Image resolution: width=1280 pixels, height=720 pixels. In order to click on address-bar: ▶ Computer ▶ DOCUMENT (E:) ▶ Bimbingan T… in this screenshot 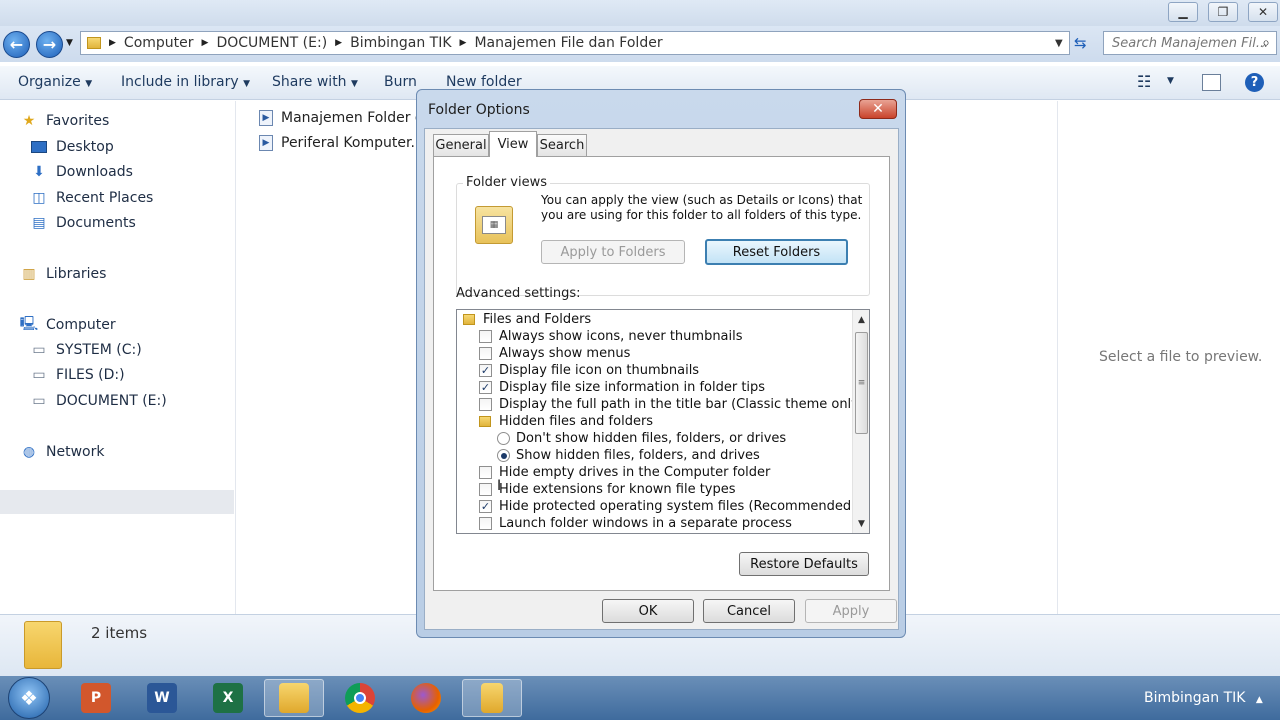, I will do `click(575, 43)`.